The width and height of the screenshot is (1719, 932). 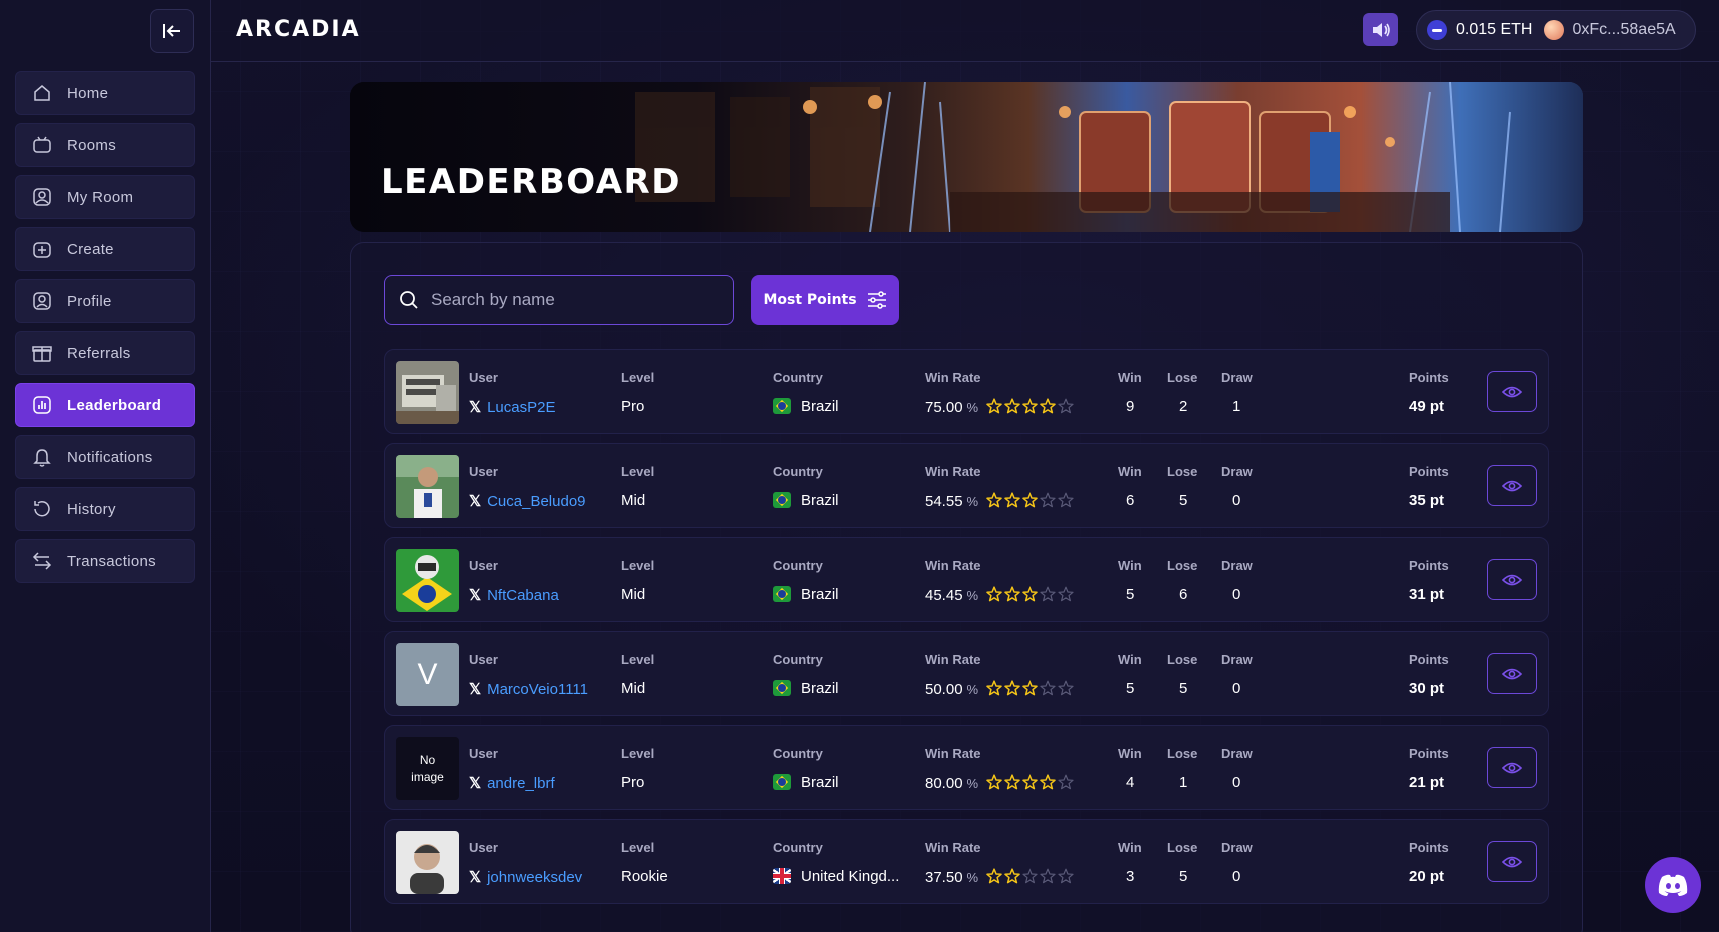 What do you see at coordinates (409, 300) in the screenshot?
I see `search-icon` at bounding box center [409, 300].